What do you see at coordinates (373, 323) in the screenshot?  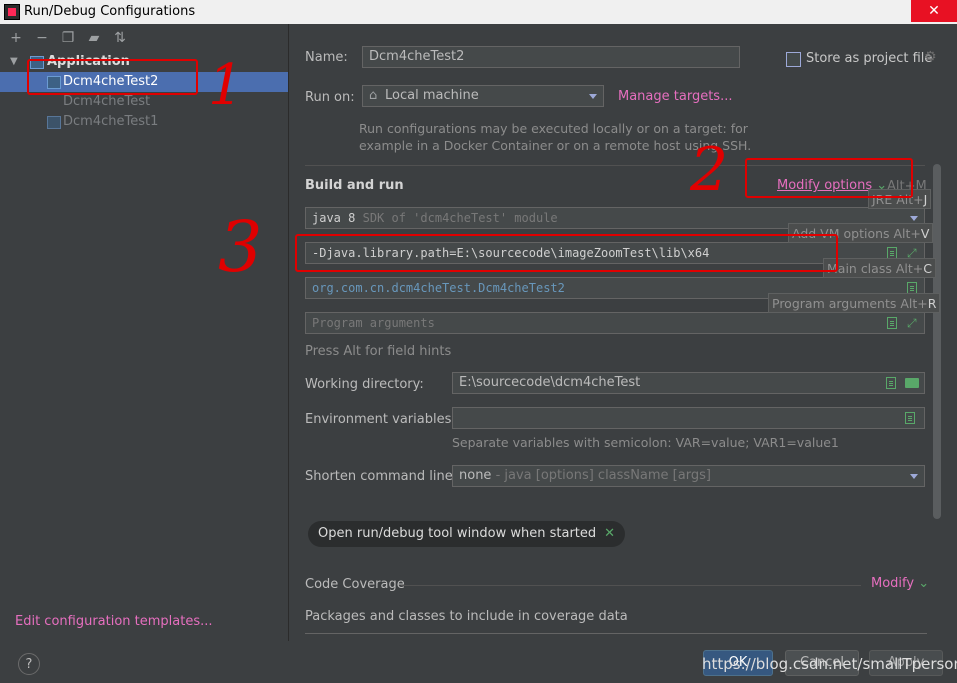 I see `program-arguments-placeholder: Program arguments` at bounding box center [373, 323].